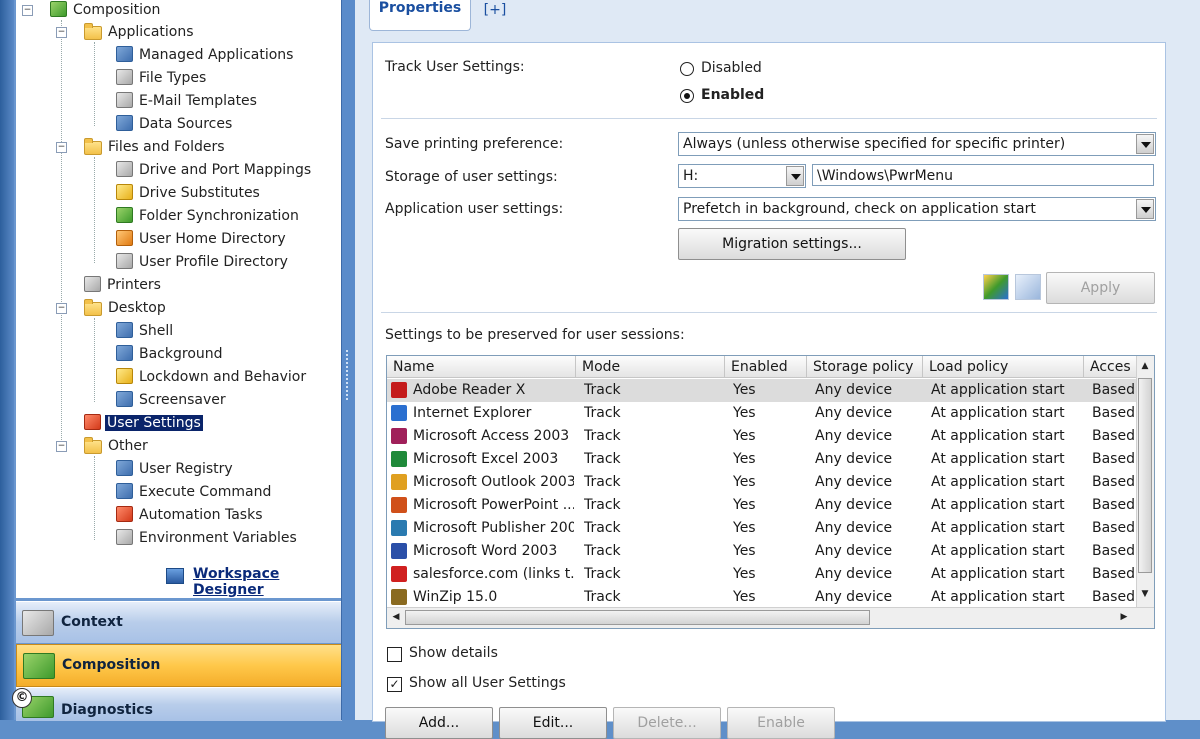 The height and width of the screenshot is (739, 1200). I want to click on tree-label: Drive and Port Mappings, so click(225, 170).